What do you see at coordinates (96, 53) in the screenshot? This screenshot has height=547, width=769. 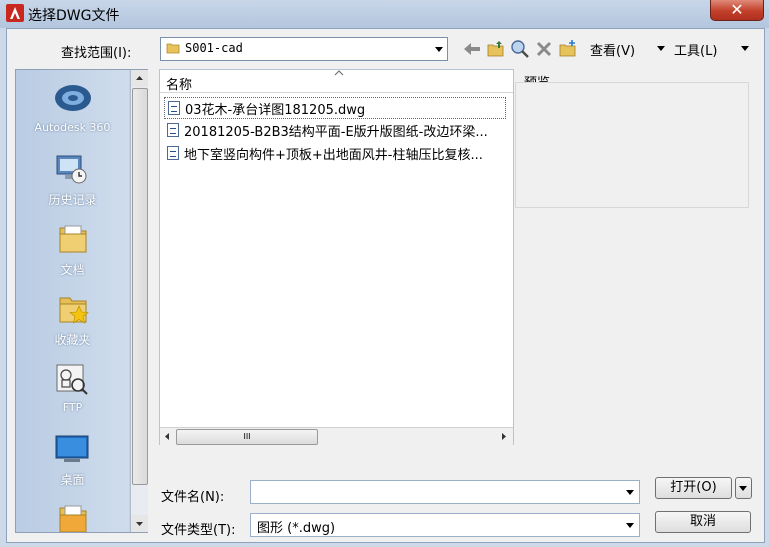 I see `lookin-label: 查找范围(I):` at bounding box center [96, 53].